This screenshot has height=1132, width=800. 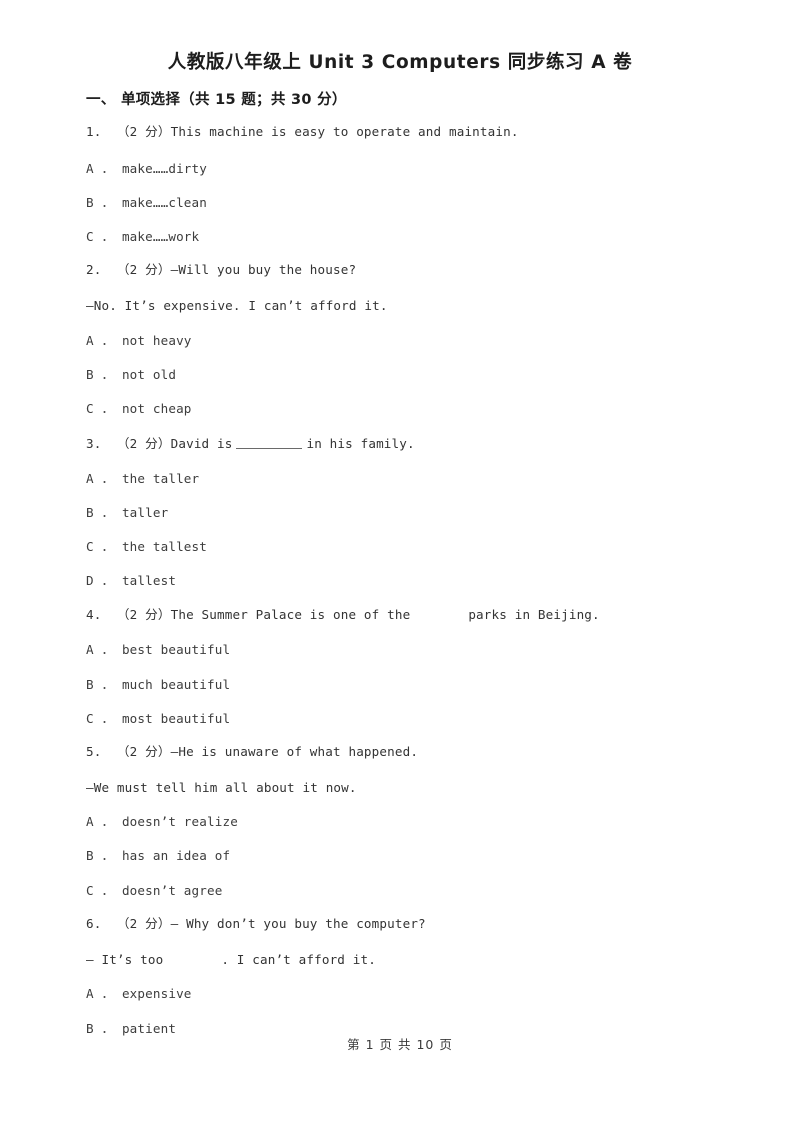 What do you see at coordinates (400, 62) in the screenshot?
I see `page-title: 人教版八年级上 Unit 3 Computers 同步练习 A 卷` at bounding box center [400, 62].